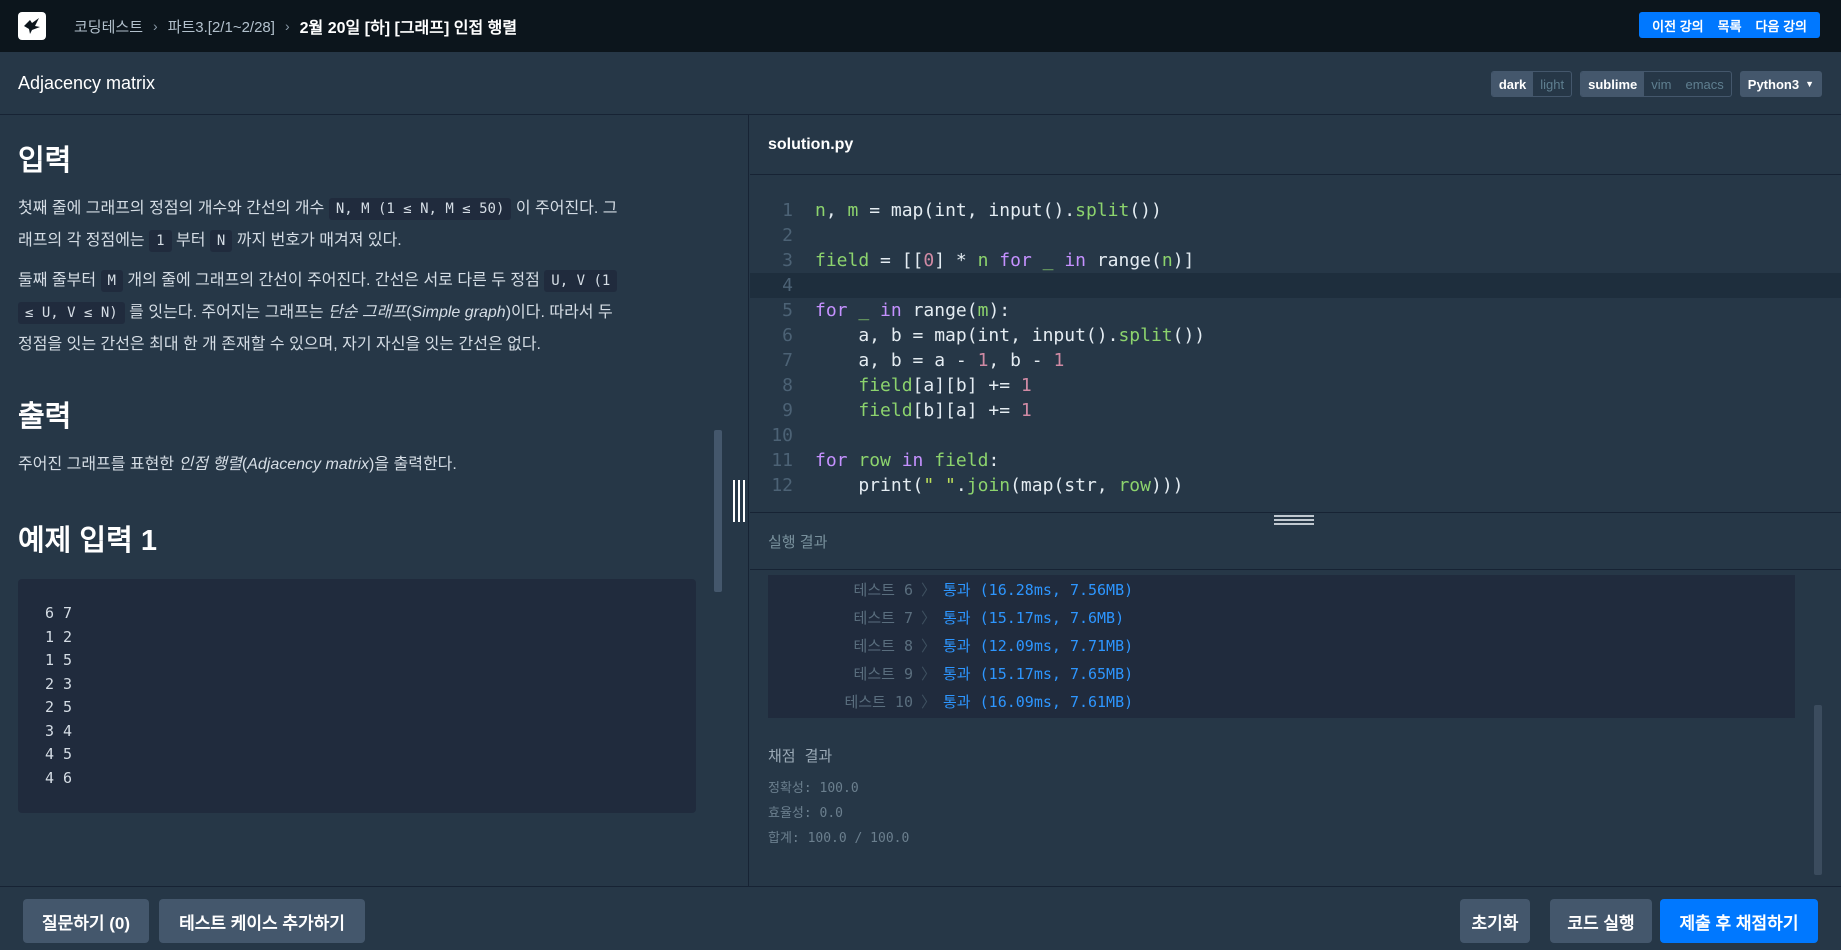  Describe the element at coordinates (1294, 521) in the screenshot. I see `drag-handle-icon` at that location.